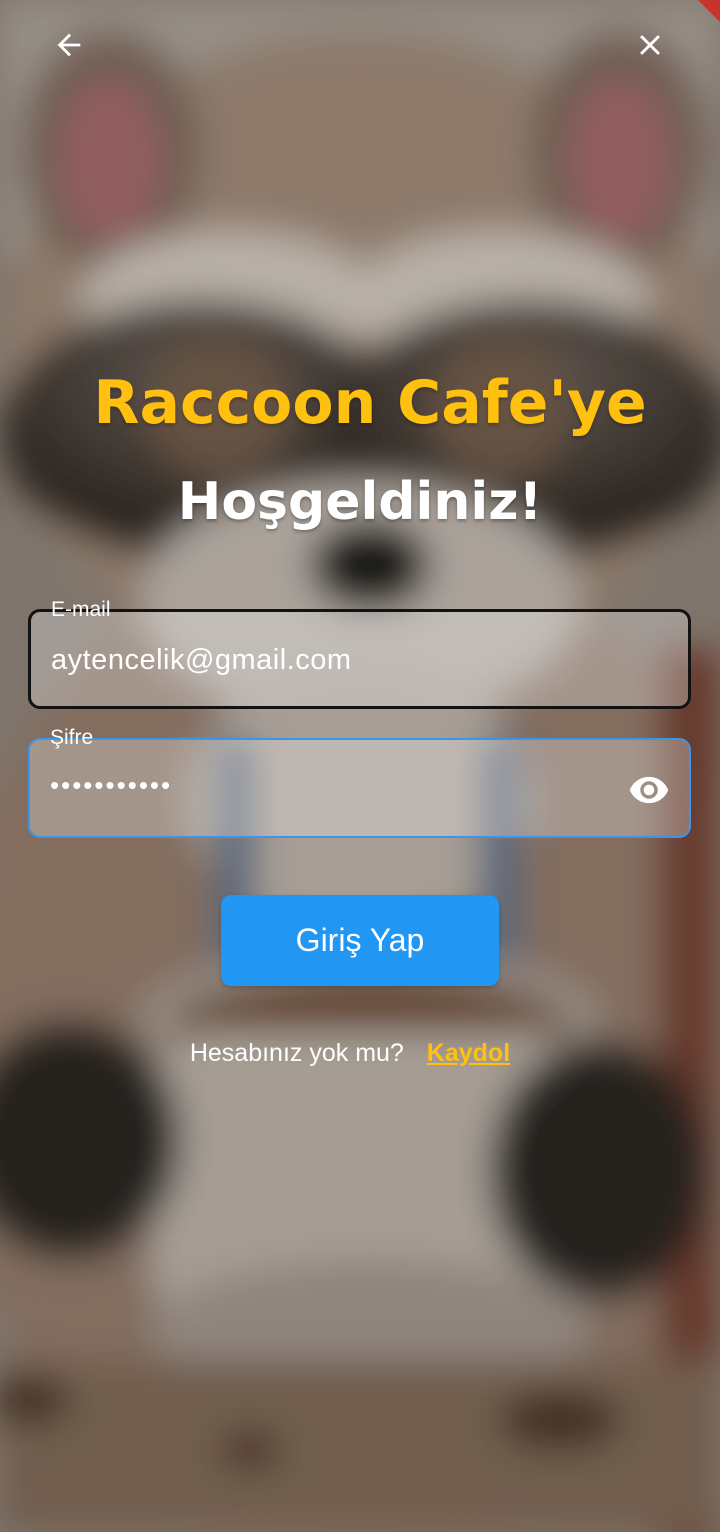  What do you see at coordinates (360, 502) in the screenshot?
I see `welcome-subtitle: Hoşgeldiniz!` at bounding box center [360, 502].